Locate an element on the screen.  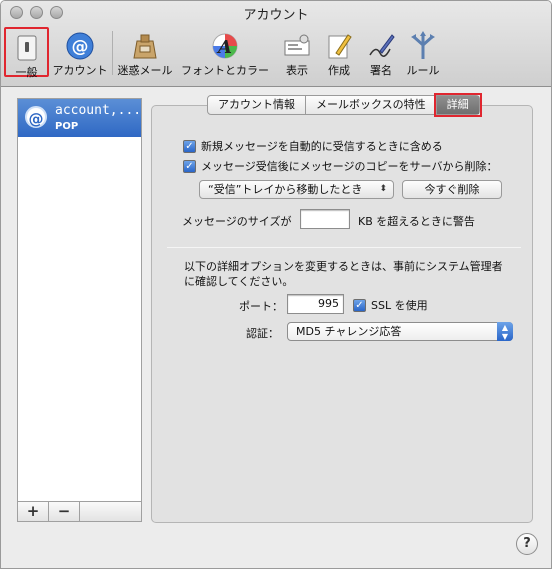
include-check-label: 新規メッセージを自動的に受信するときに含める is located at coordinates (322, 146).